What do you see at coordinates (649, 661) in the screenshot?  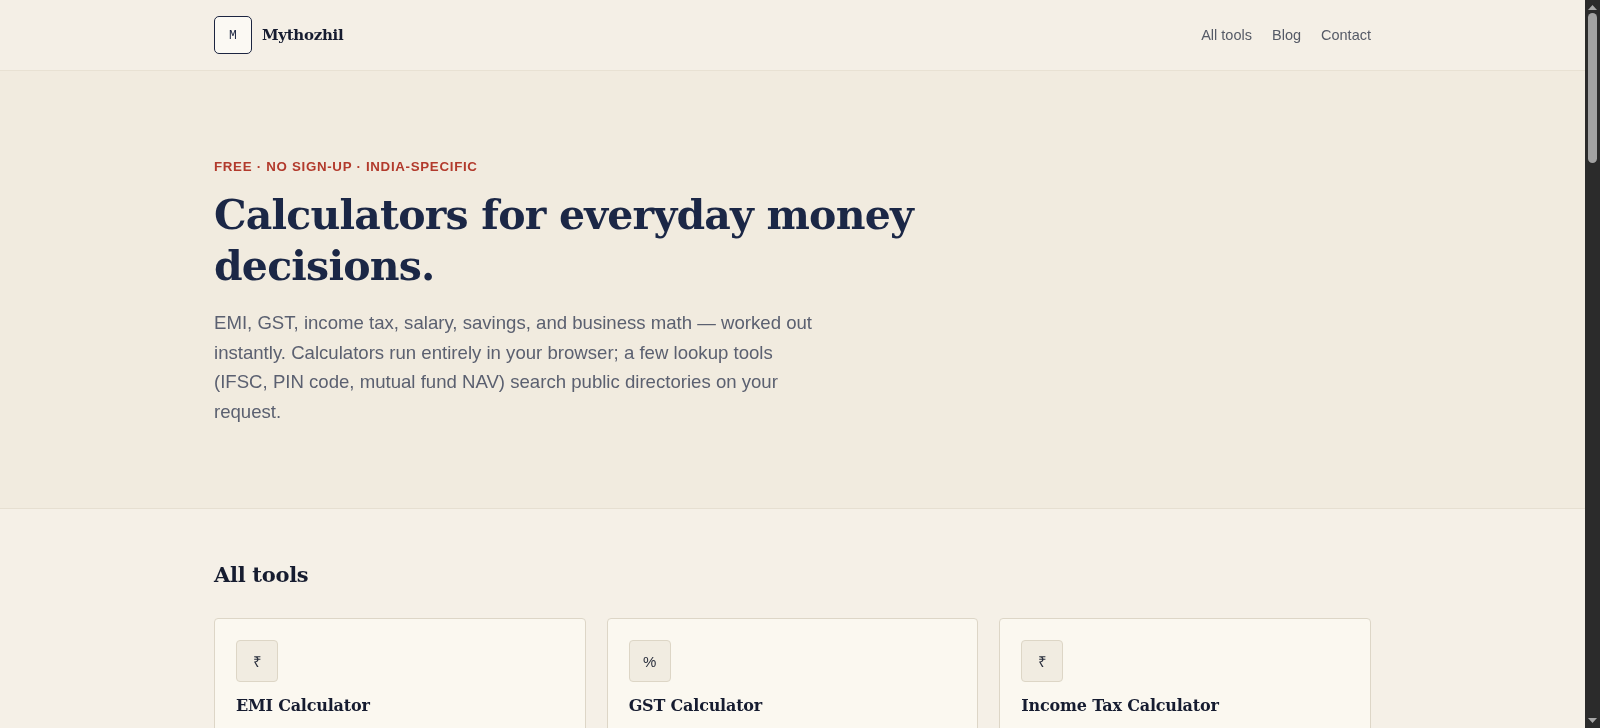 I see `symbol-icon: %` at bounding box center [649, 661].